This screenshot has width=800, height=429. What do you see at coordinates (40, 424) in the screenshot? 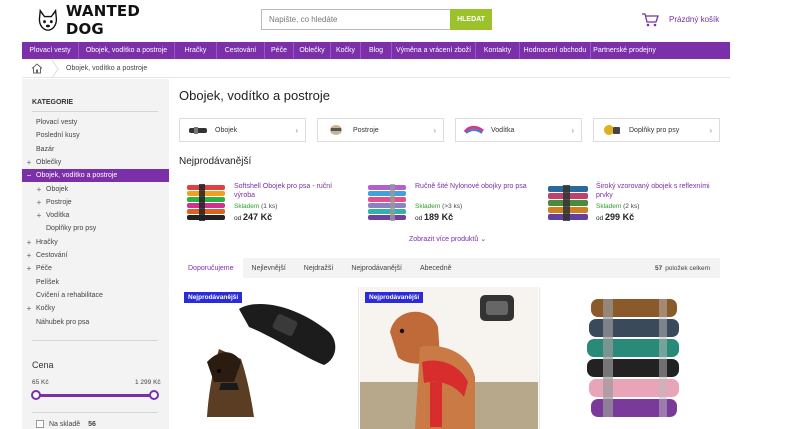
I see `in-stock-checkbox` at bounding box center [40, 424].